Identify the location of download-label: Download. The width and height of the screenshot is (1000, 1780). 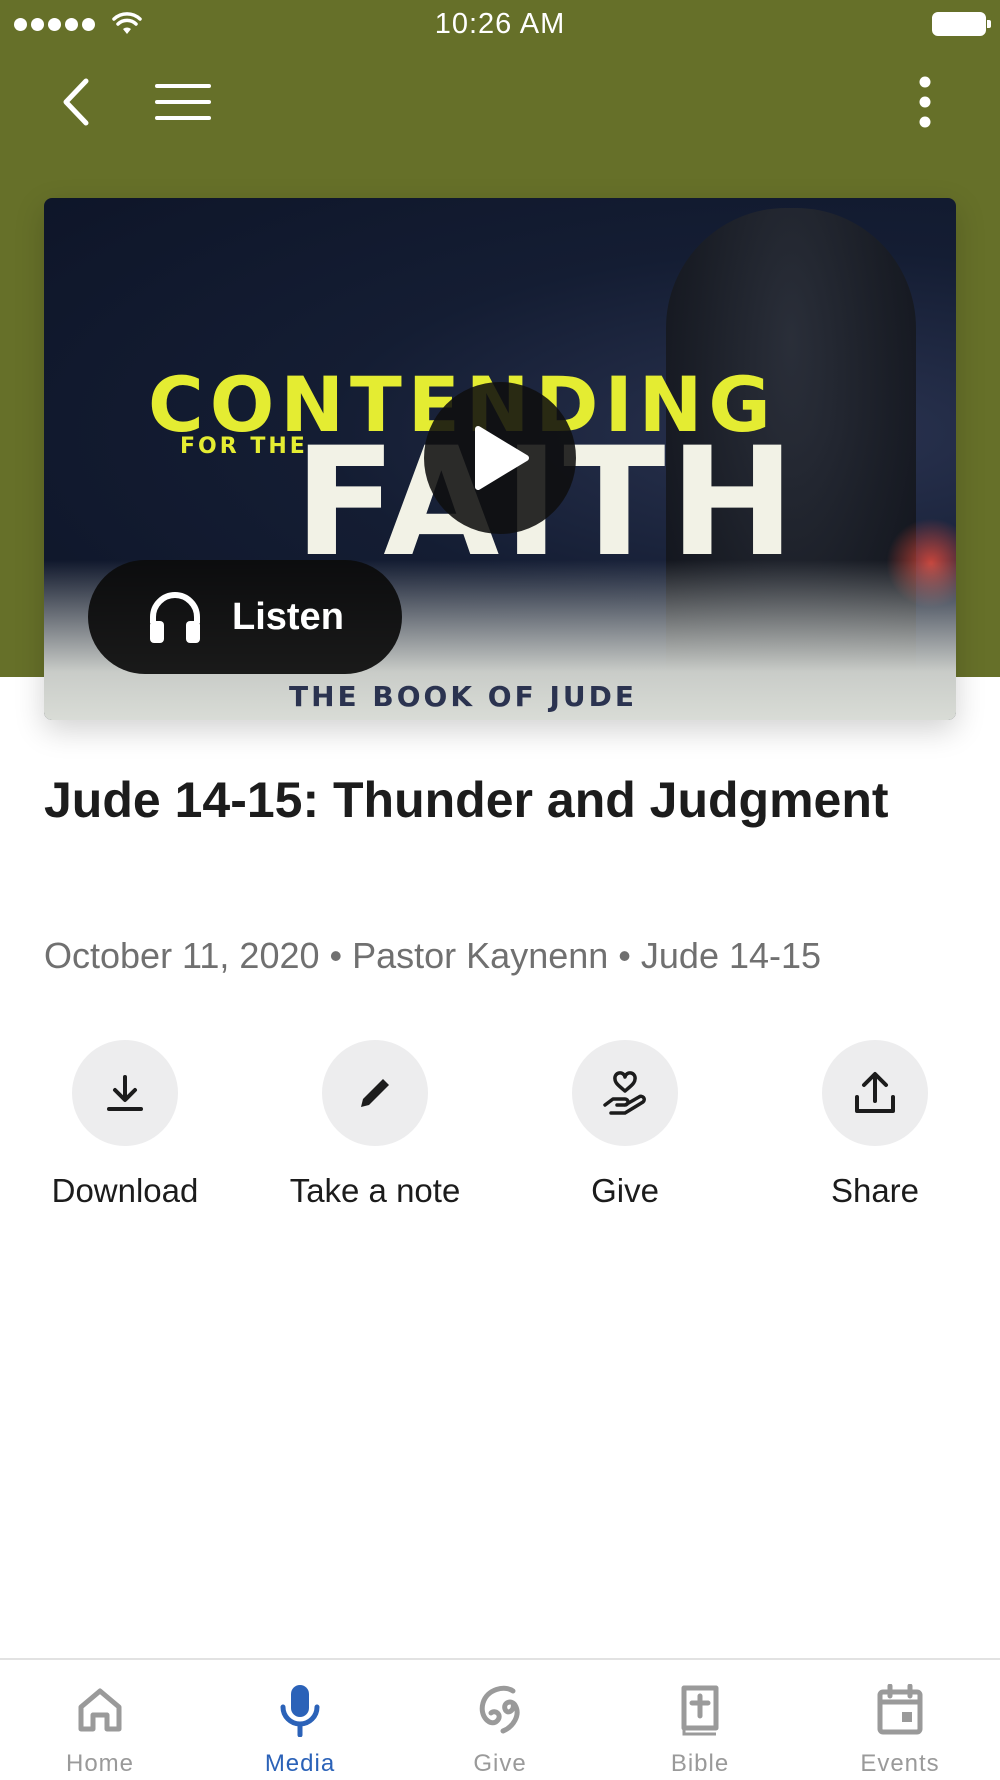
(125, 1190).